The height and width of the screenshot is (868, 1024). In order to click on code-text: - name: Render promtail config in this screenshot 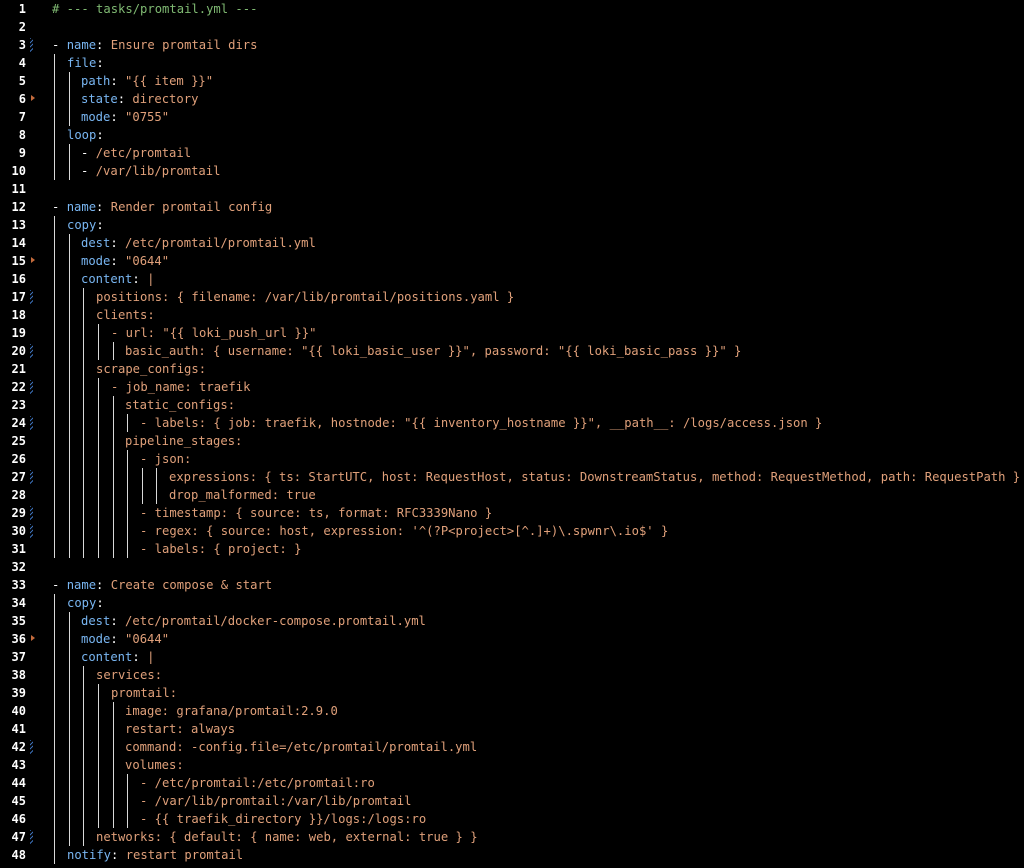, I will do `click(162, 207)`.